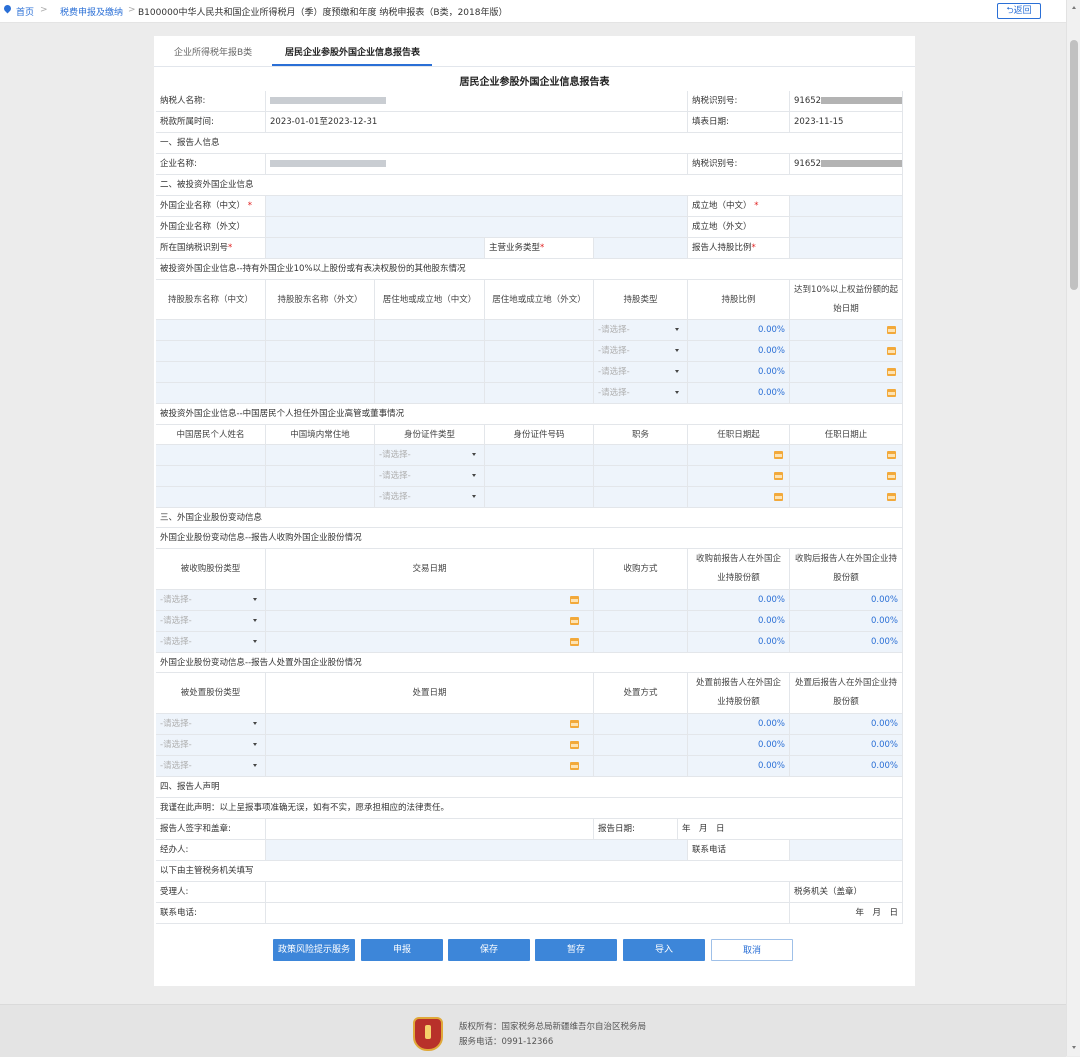 The width and height of the screenshot is (1080, 1057). Describe the element at coordinates (477, 850) in the screenshot. I see `handler-input` at that location.